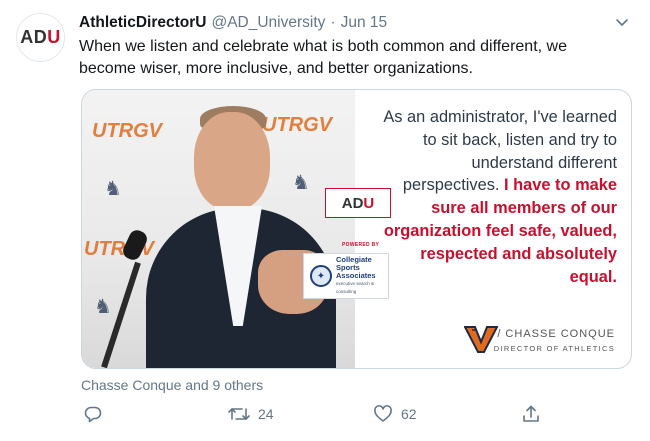  I want to click on reply-icon, so click(93, 414).